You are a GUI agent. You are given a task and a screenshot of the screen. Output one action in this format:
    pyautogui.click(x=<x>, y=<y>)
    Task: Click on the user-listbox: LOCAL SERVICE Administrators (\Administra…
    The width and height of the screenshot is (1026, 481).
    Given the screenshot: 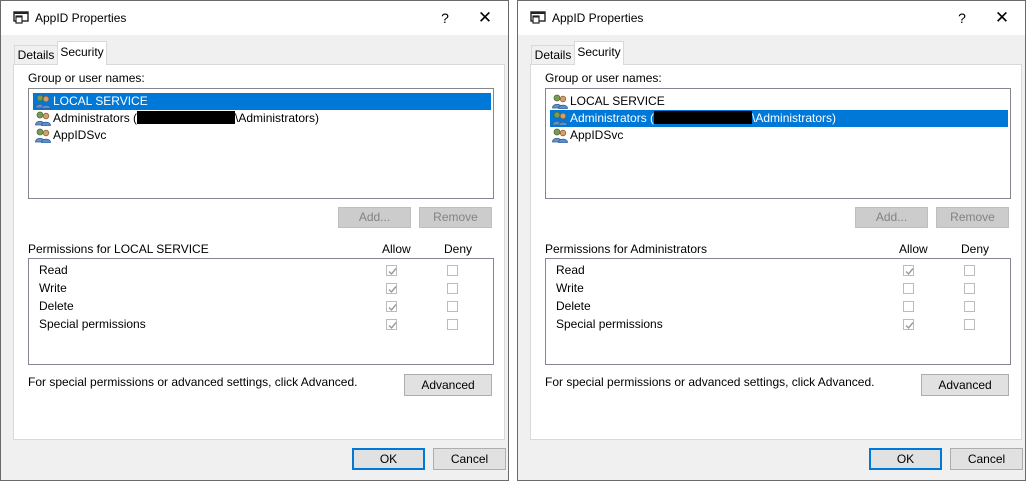 What is the action you would take?
    pyautogui.click(x=261, y=143)
    